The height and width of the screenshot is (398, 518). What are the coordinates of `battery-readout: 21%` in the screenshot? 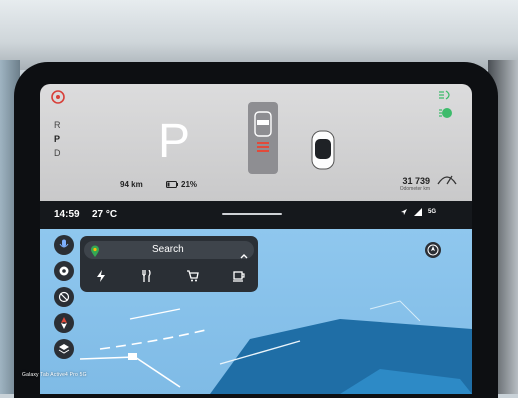 It's located at (181, 184).